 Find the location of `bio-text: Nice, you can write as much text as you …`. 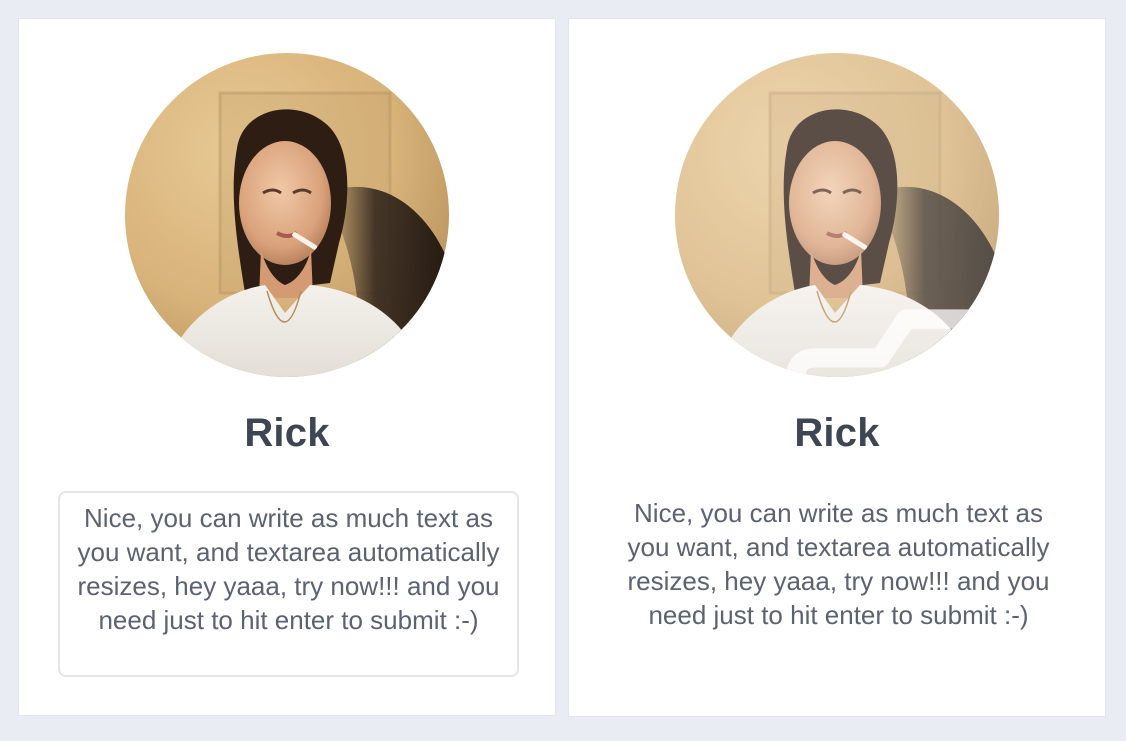

bio-text: Nice, you can write as much text as you … is located at coordinates (838, 564).